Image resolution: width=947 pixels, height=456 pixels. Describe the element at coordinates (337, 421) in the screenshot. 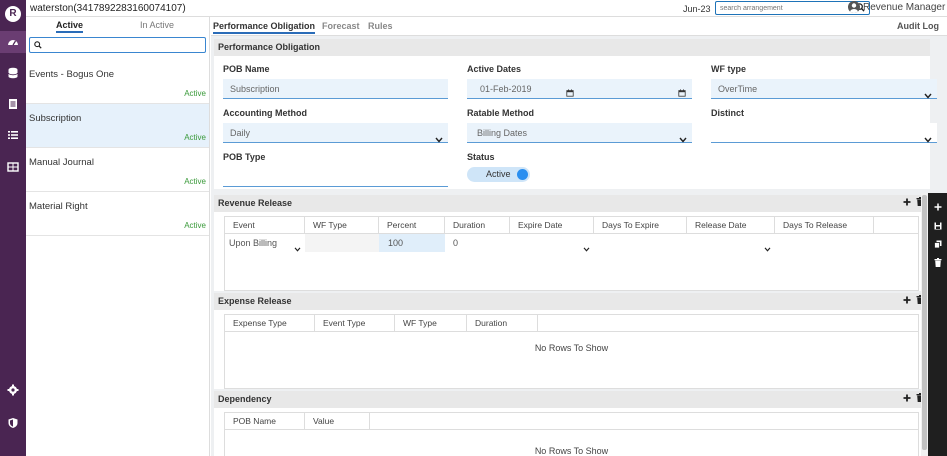

I see `column-header: Value` at that location.